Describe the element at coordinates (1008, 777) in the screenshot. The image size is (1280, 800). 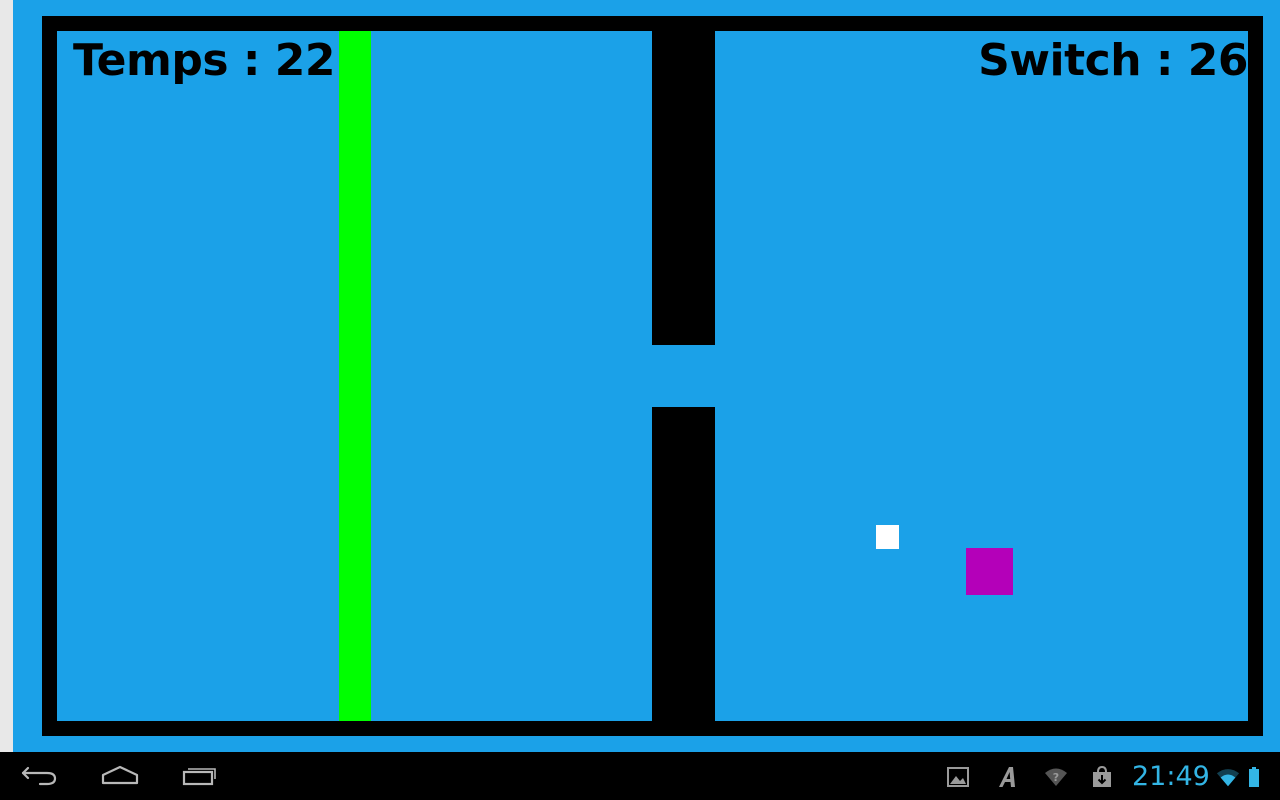
I see `font-app-notification-icon` at that location.